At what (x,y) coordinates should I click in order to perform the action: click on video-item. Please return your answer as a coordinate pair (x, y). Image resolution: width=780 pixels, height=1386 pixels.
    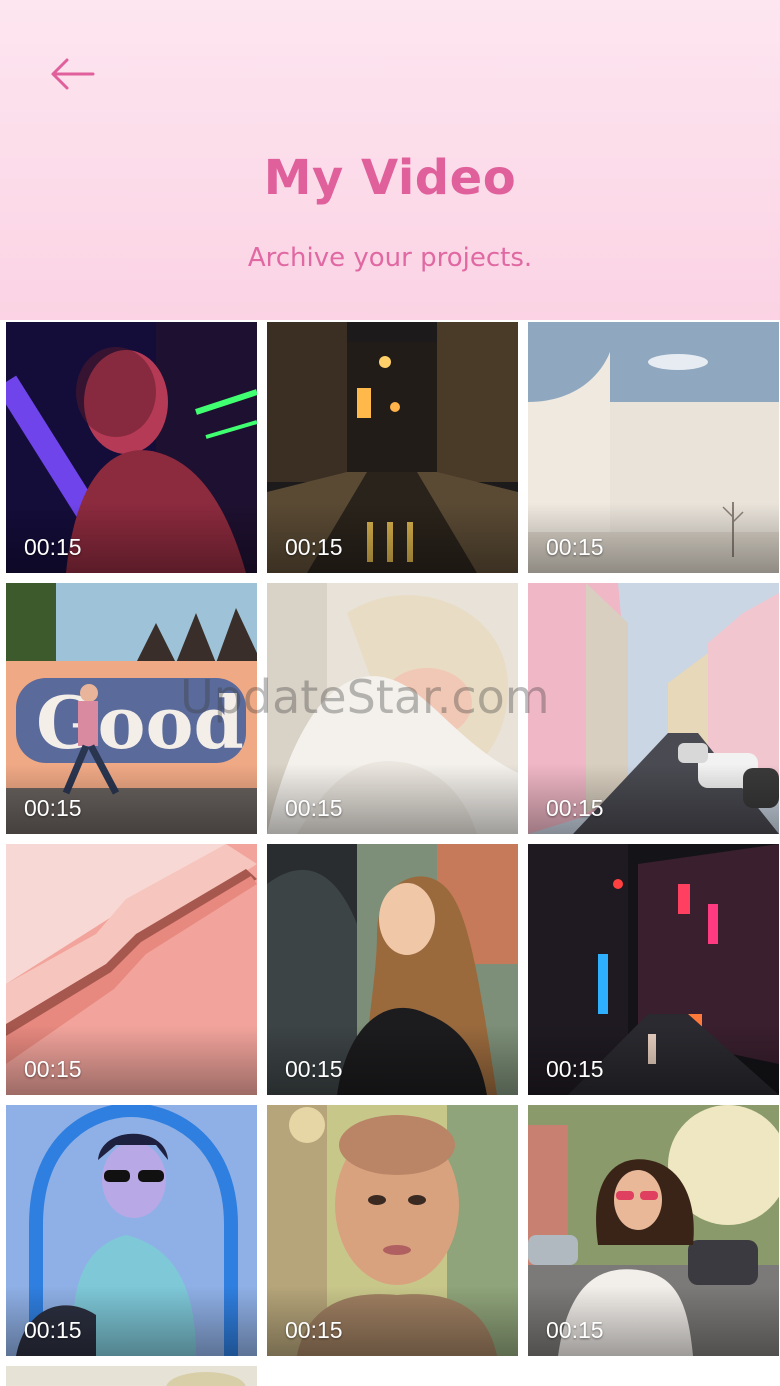
    Looking at the image, I should click on (131, 1376).